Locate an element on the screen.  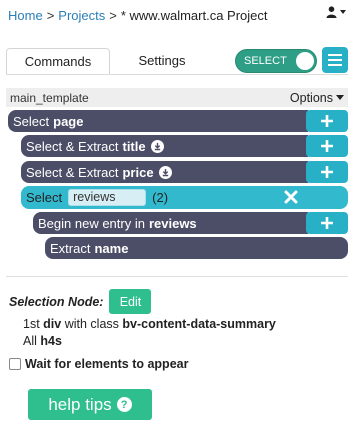
command-select-extract-price: Select & Extract price is located at coordinates (164, 172).